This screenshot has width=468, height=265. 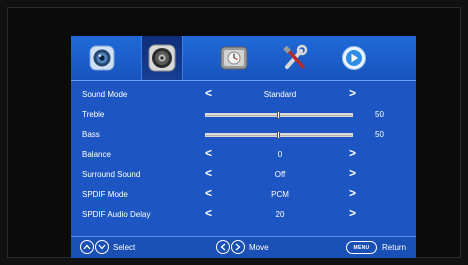 What do you see at coordinates (280, 174) in the screenshot?
I see `setting-value: Off` at bounding box center [280, 174].